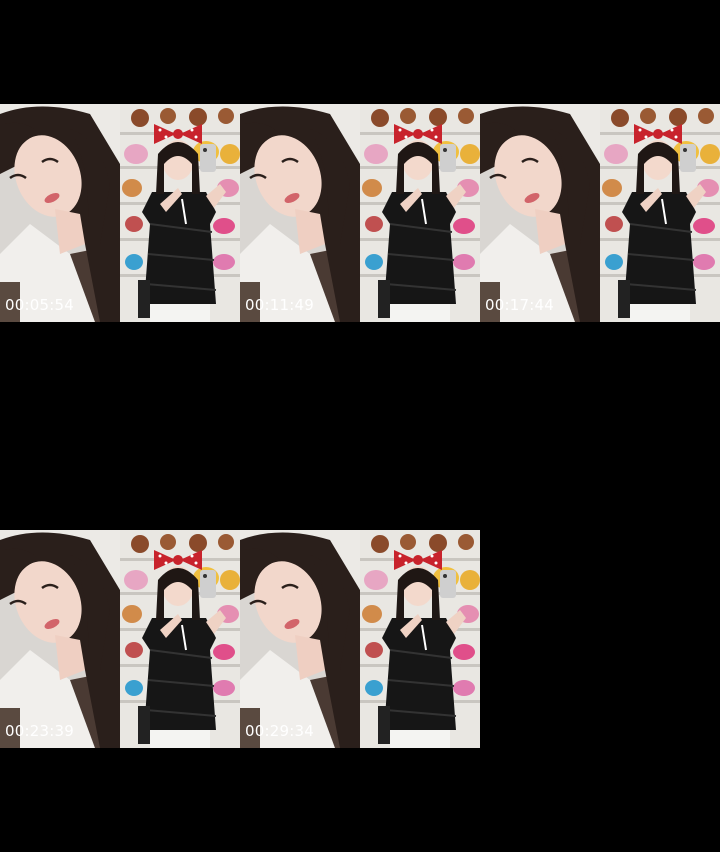  I want to click on timestamp-label: 00:11:49, so click(279, 305).